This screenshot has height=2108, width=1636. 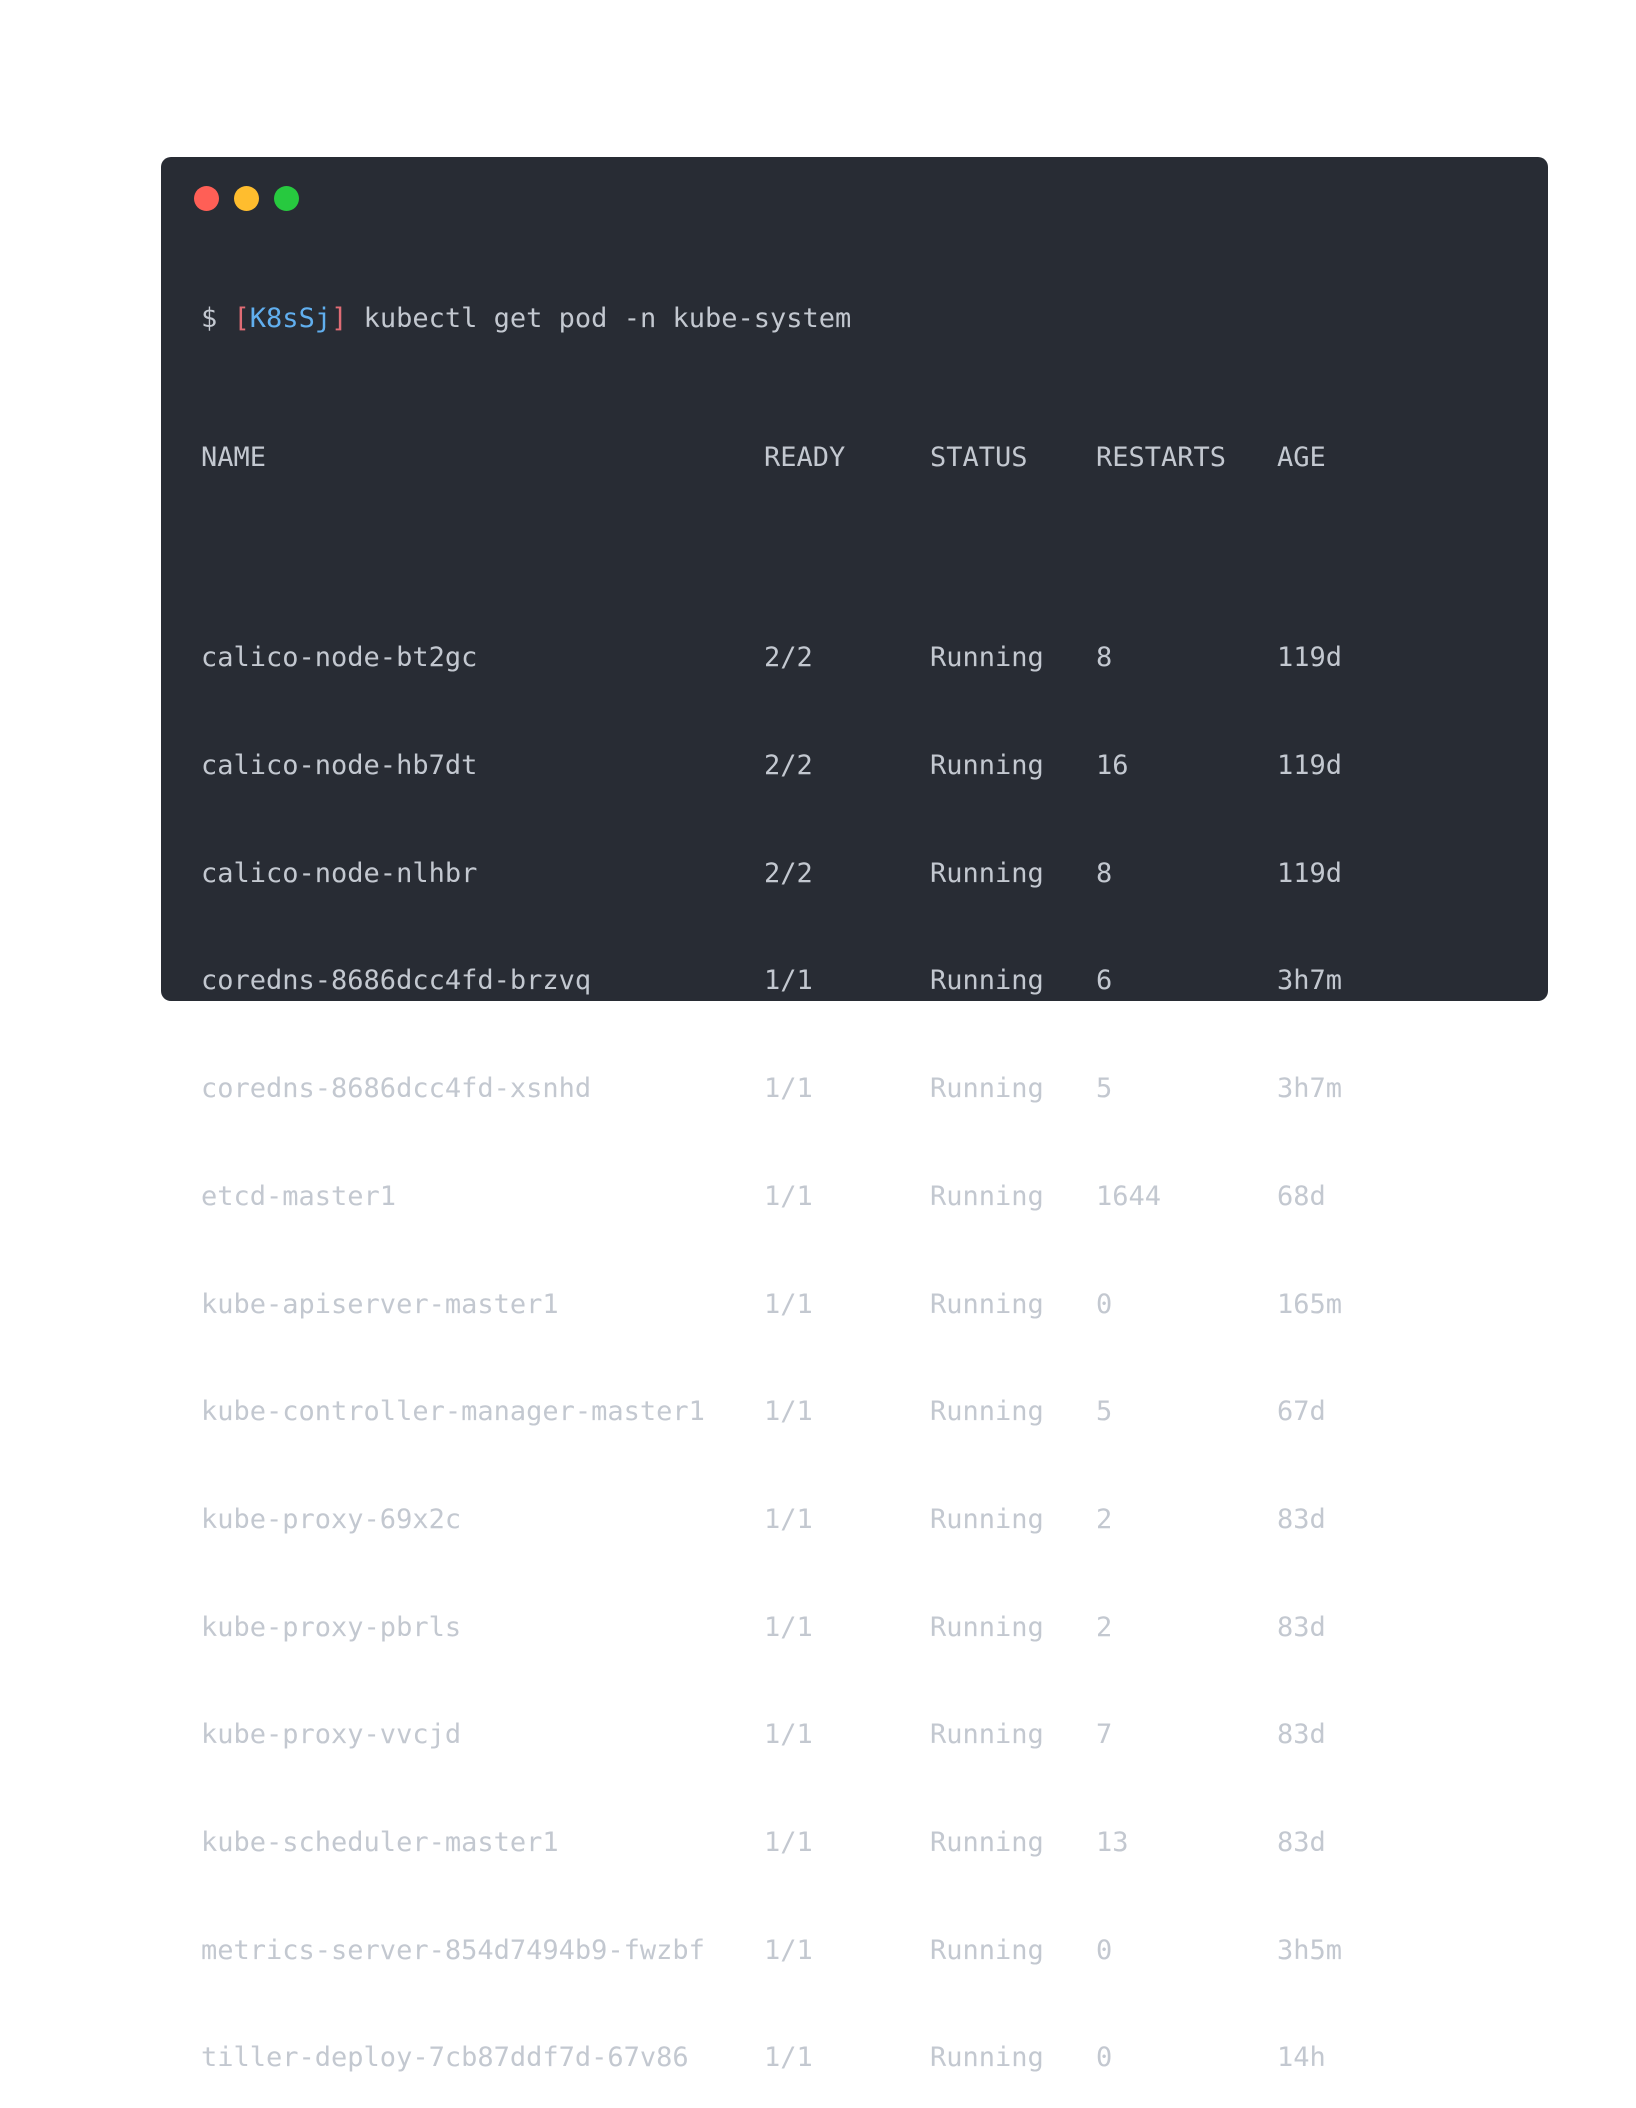 What do you see at coordinates (1301, 457) in the screenshot?
I see `header-age: AGE` at bounding box center [1301, 457].